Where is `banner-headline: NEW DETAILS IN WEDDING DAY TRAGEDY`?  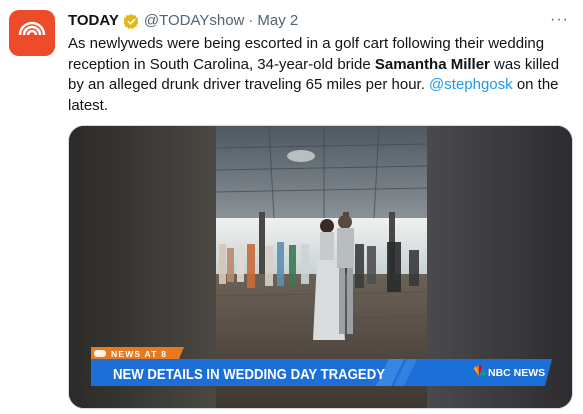 banner-headline: NEW DETAILS IN WEDDING DAY TRAGEDY is located at coordinates (249, 374).